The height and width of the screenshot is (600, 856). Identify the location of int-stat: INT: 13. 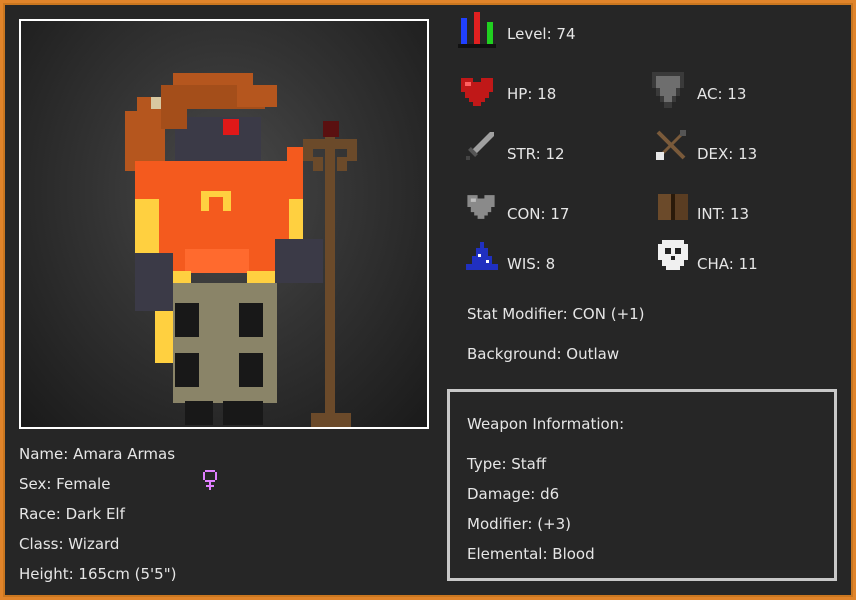
(723, 214).